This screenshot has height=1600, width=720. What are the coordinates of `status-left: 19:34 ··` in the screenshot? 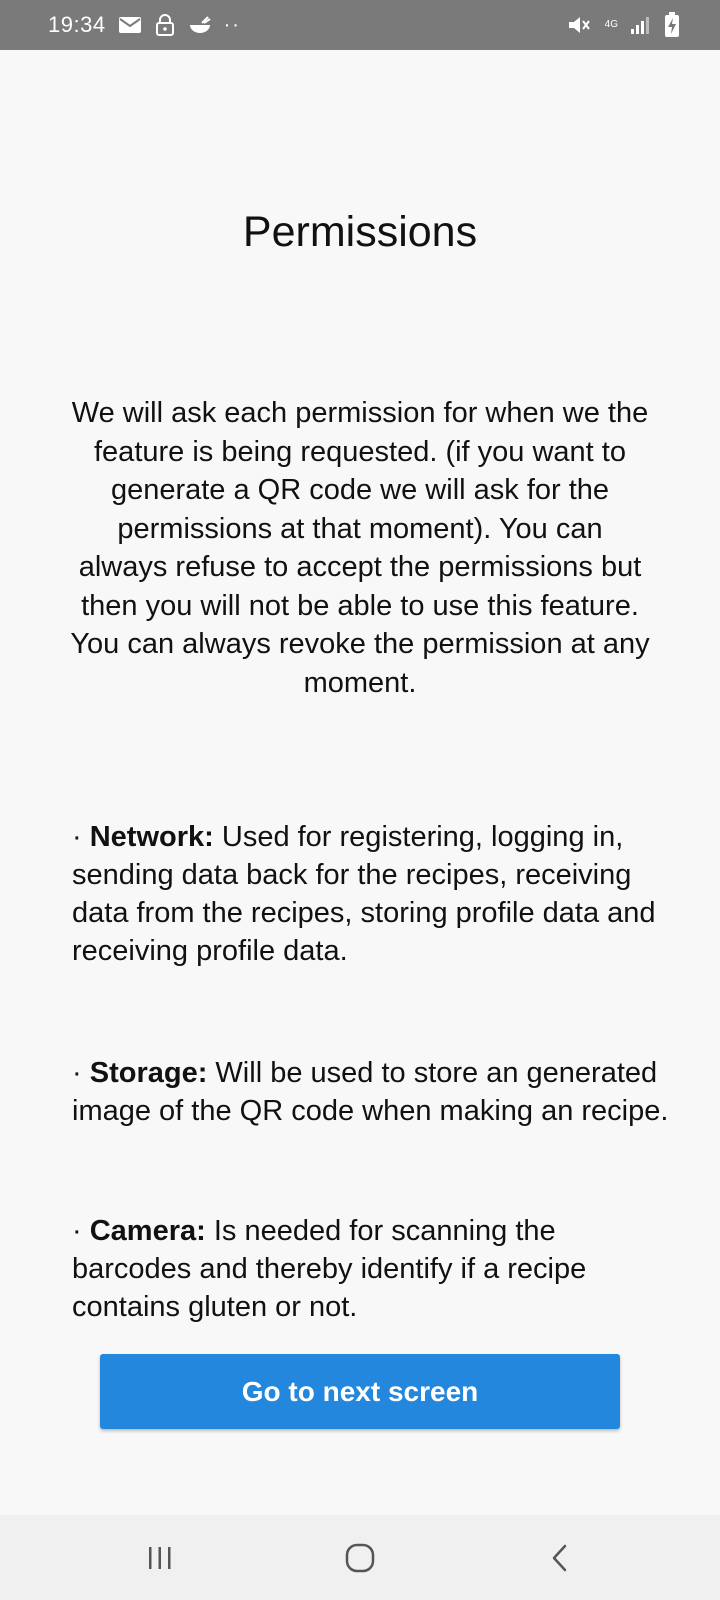 It's located at (144, 25).